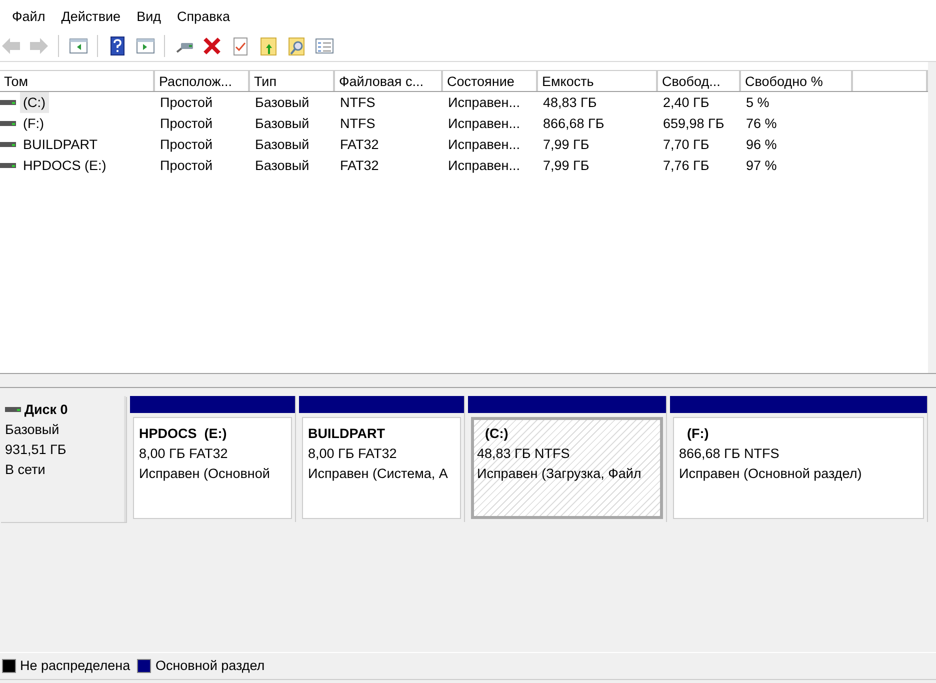 The image size is (936, 683). What do you see at coordinates (797, 80) in the screenshot?
I see `column-header: Свободно %` at bounding box center [797, 80].